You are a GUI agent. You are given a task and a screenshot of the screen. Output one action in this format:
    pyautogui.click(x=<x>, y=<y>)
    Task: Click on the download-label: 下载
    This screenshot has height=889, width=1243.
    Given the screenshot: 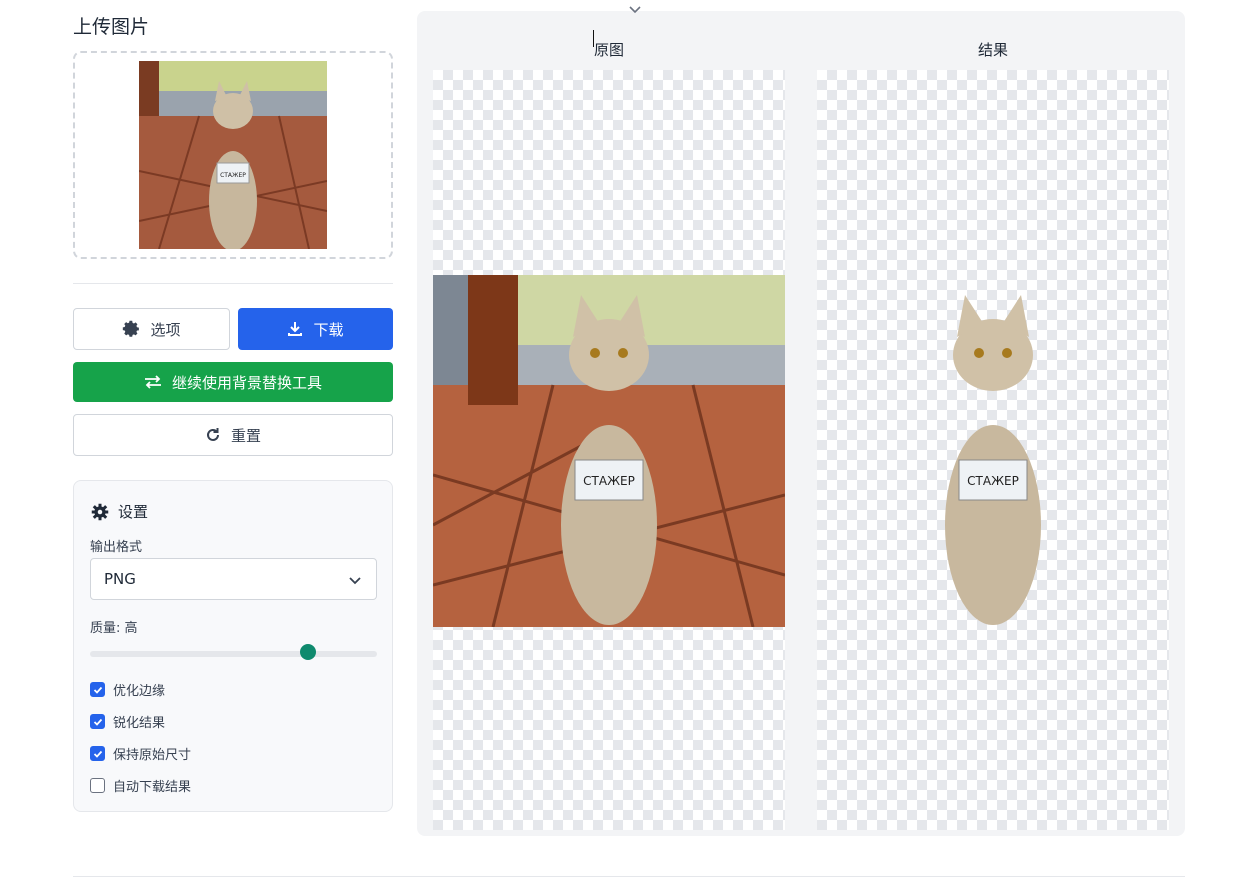 What is the action you would take?
    pyautogui.click(x=328, y=329)
    